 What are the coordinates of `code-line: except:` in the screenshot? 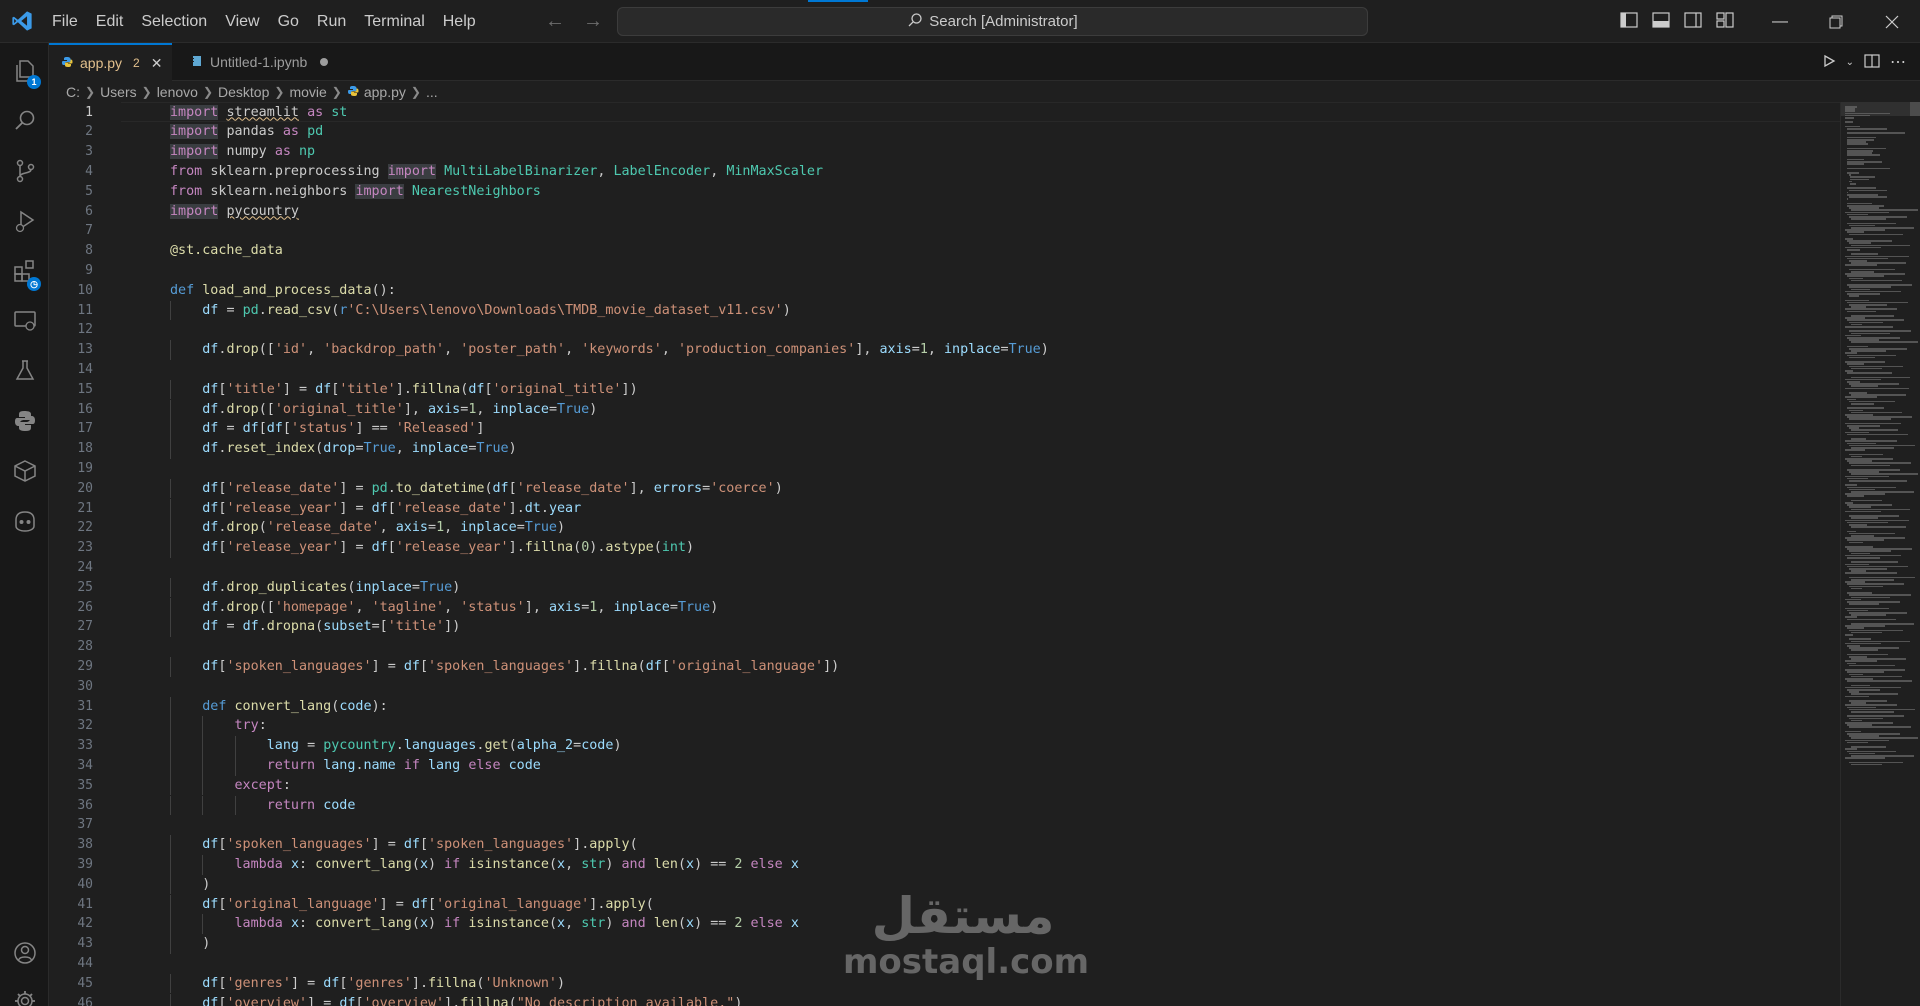 It's located at (230, 786).